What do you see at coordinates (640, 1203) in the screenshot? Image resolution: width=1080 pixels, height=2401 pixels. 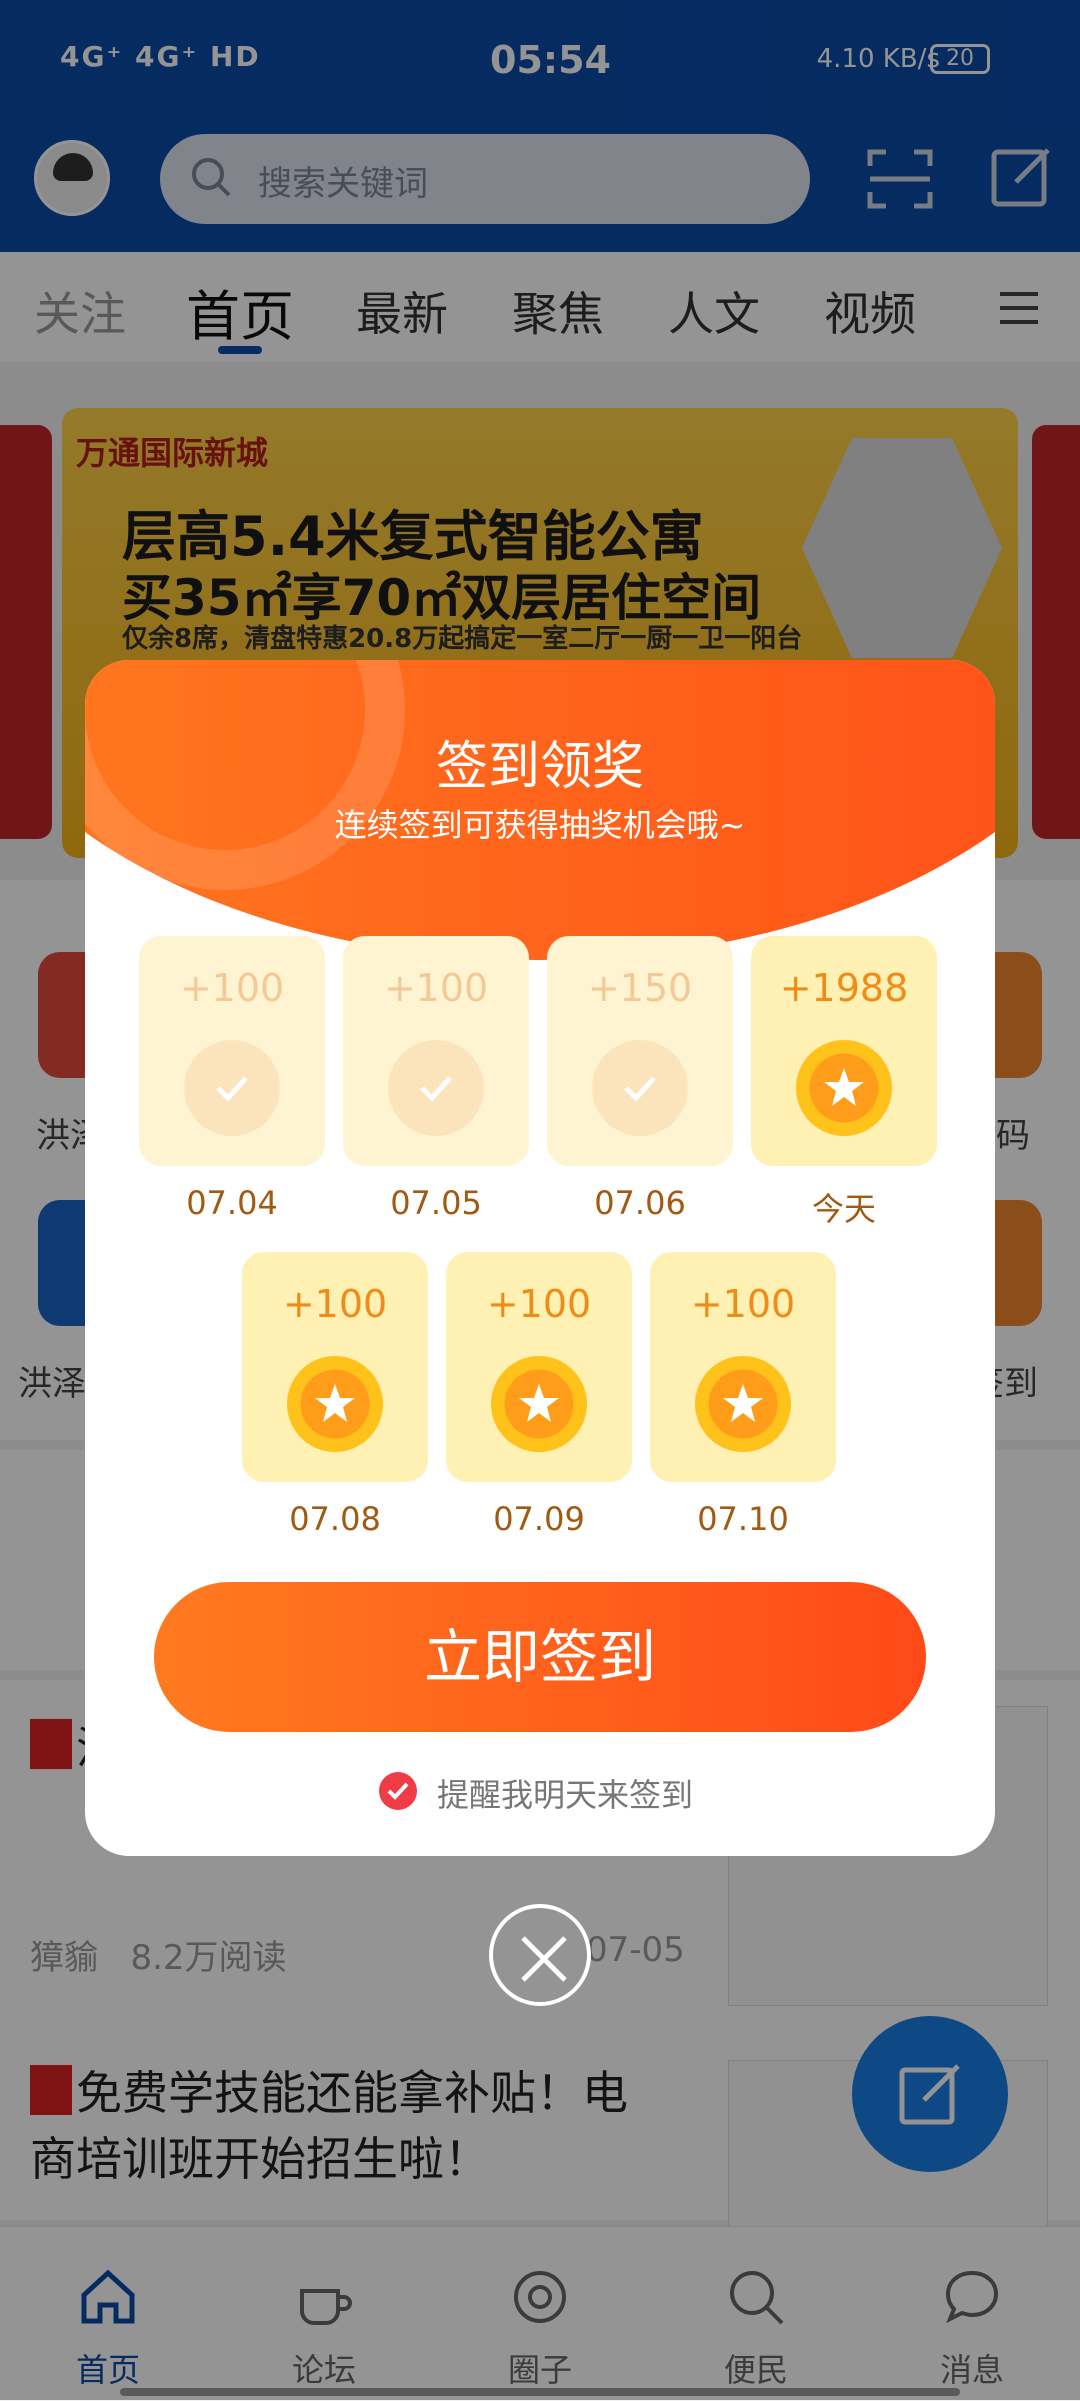 I see `day-date: 07.06` at bounding box center [640, 1203].